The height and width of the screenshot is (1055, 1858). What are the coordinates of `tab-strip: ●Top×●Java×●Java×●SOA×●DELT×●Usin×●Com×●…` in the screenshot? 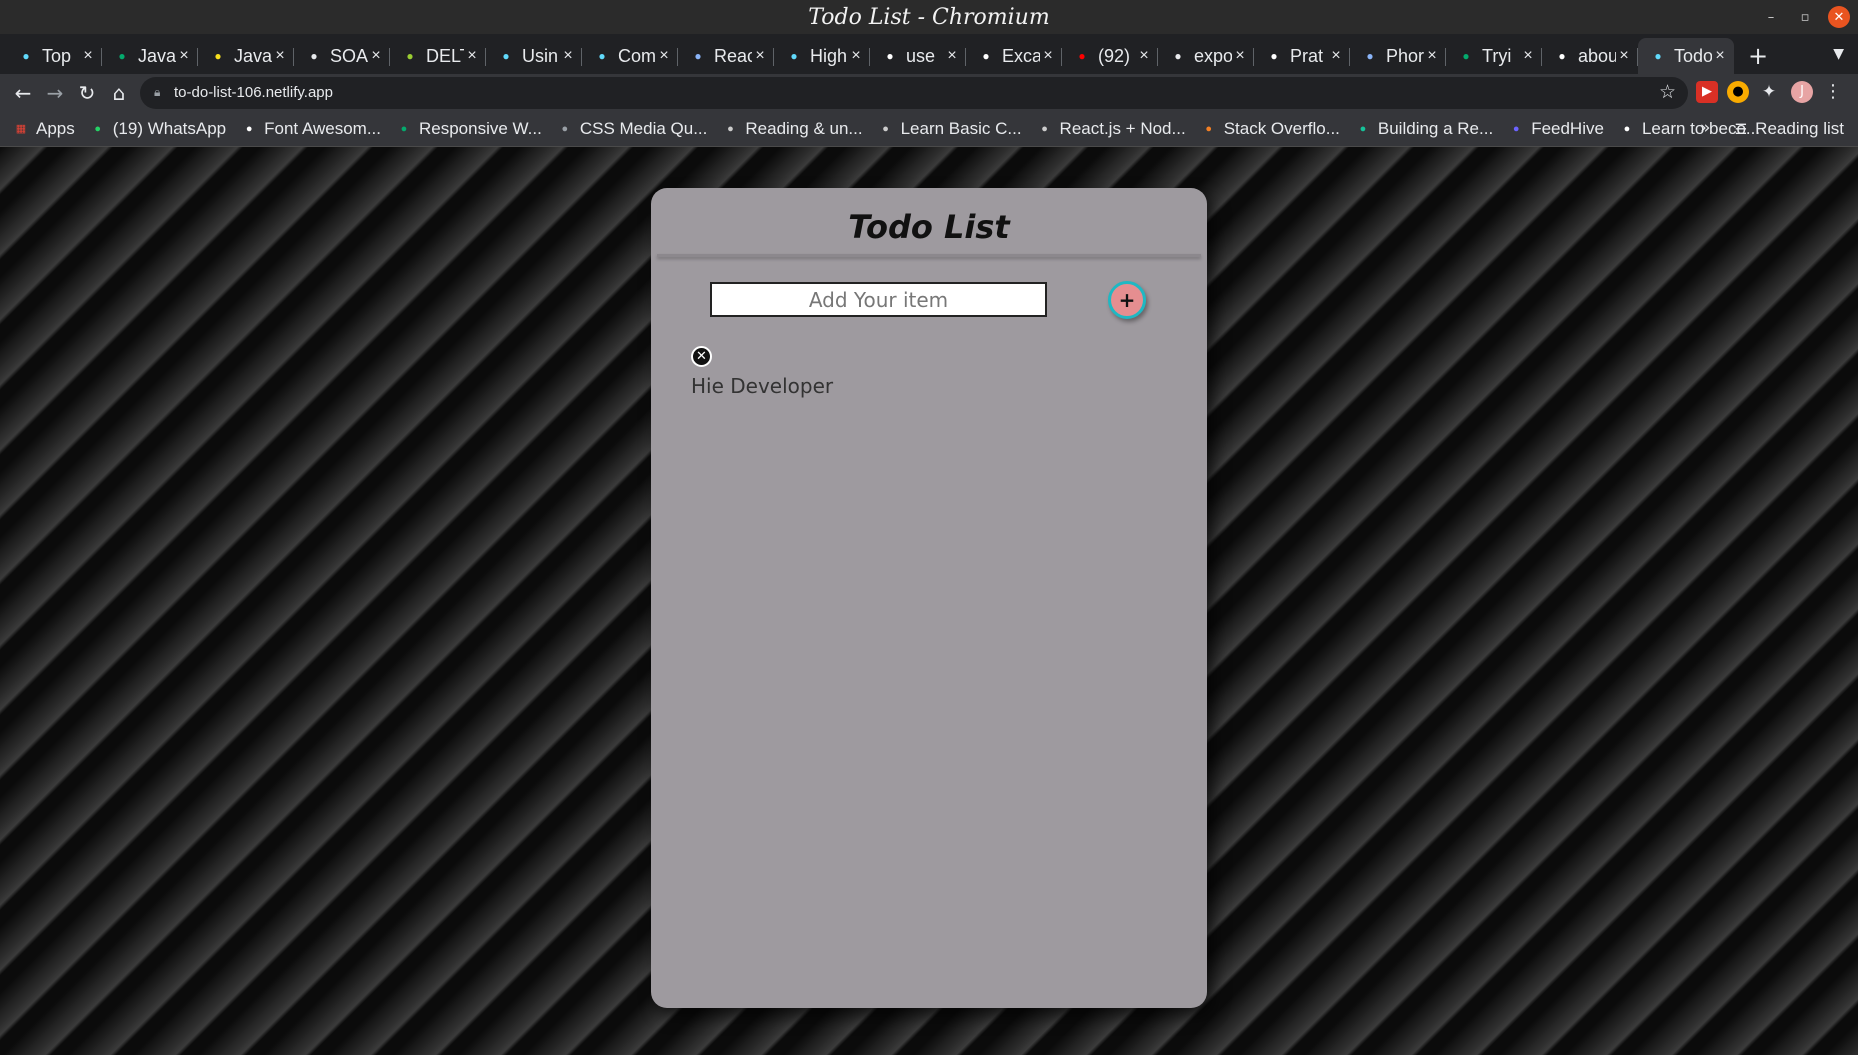 It's located at (929, 54).